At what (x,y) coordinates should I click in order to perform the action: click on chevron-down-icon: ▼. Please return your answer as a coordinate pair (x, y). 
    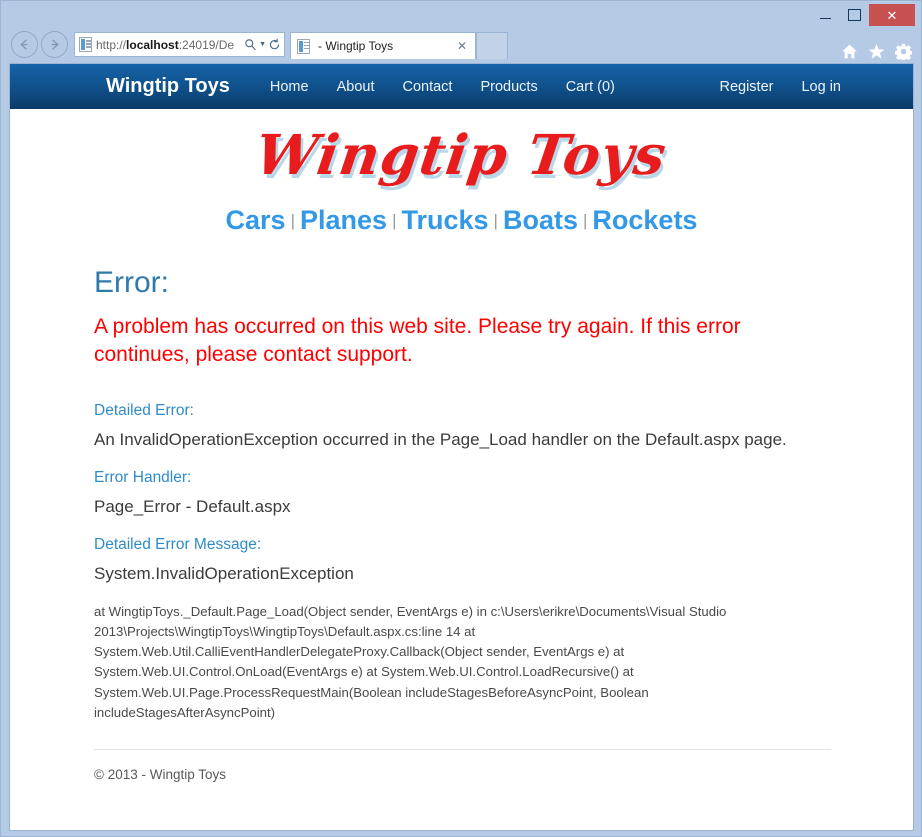
    Looking at the image, I should click on (262, 44).